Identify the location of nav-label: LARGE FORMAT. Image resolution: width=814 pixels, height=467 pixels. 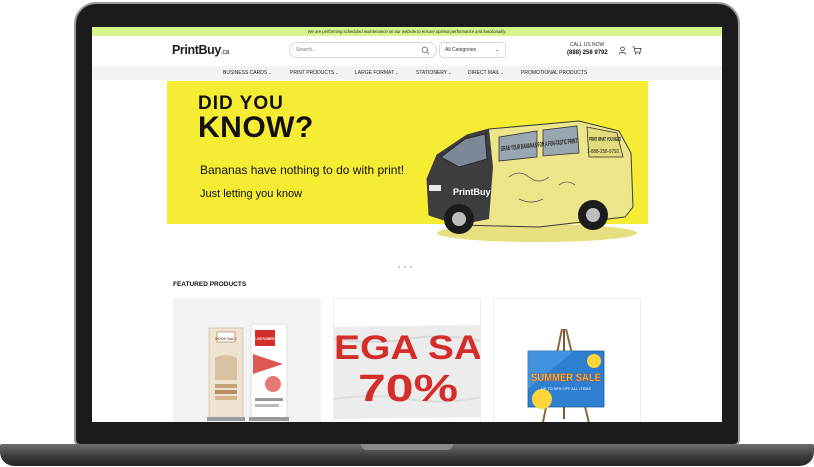
(375, 73).